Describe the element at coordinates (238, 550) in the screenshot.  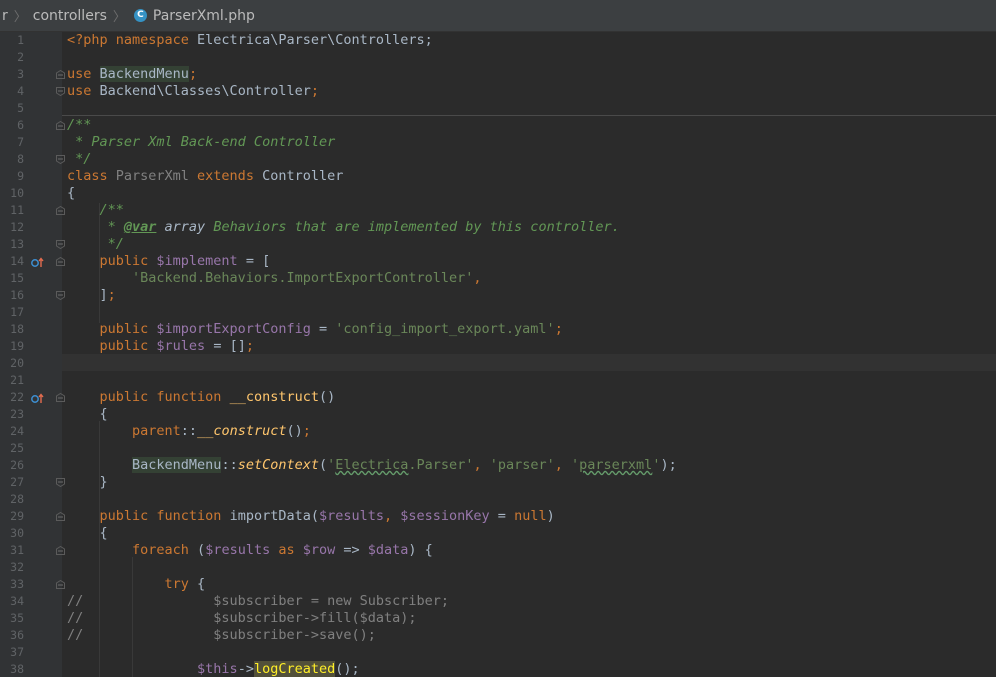
I see `variable: $results` at that location.